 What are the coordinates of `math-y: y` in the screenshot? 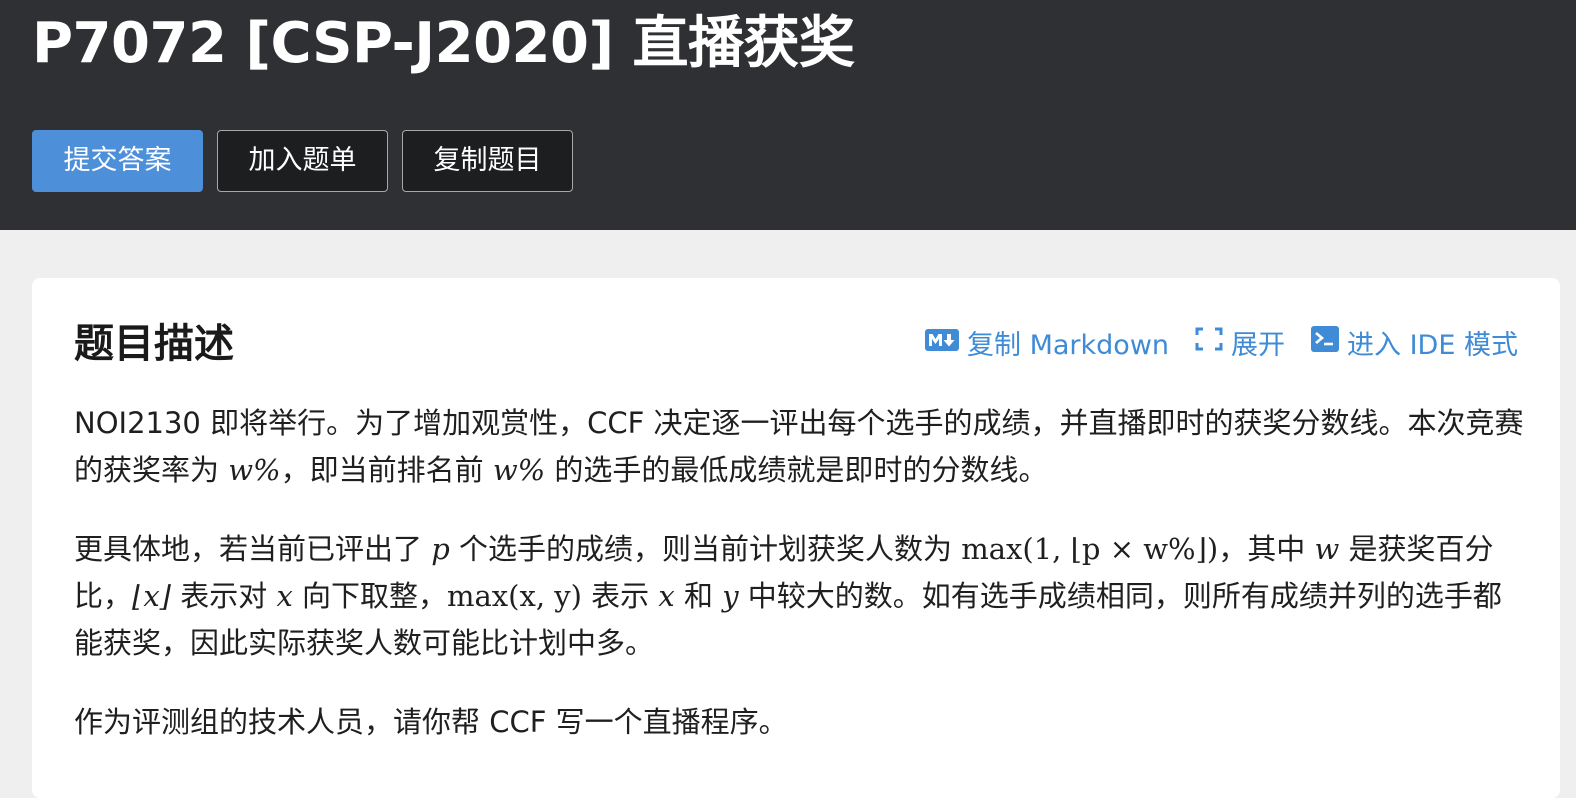 It's located at (730, 596).